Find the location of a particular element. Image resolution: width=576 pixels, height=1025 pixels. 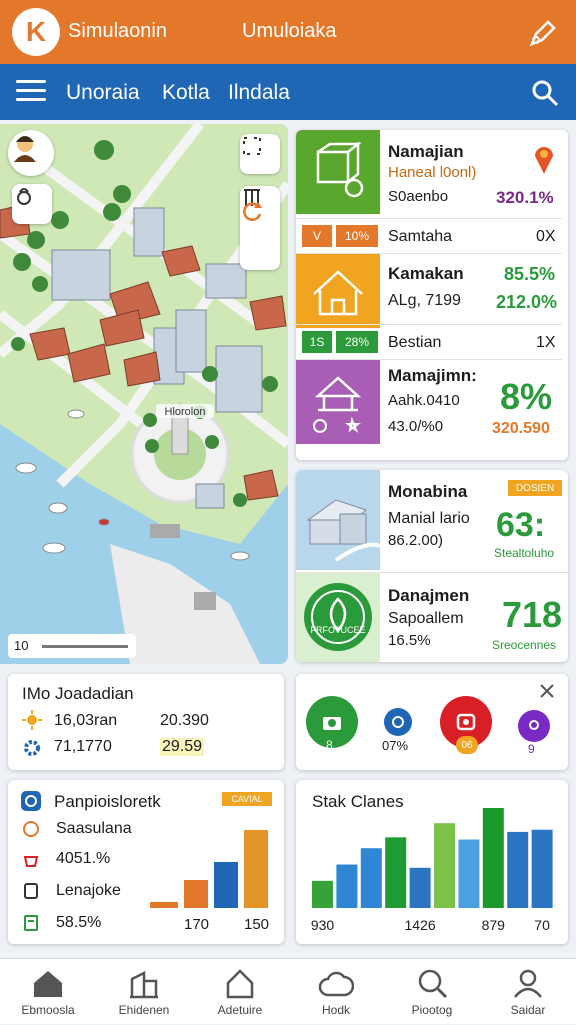

card-detail: Manial lario is located at coordinates (429, 518).